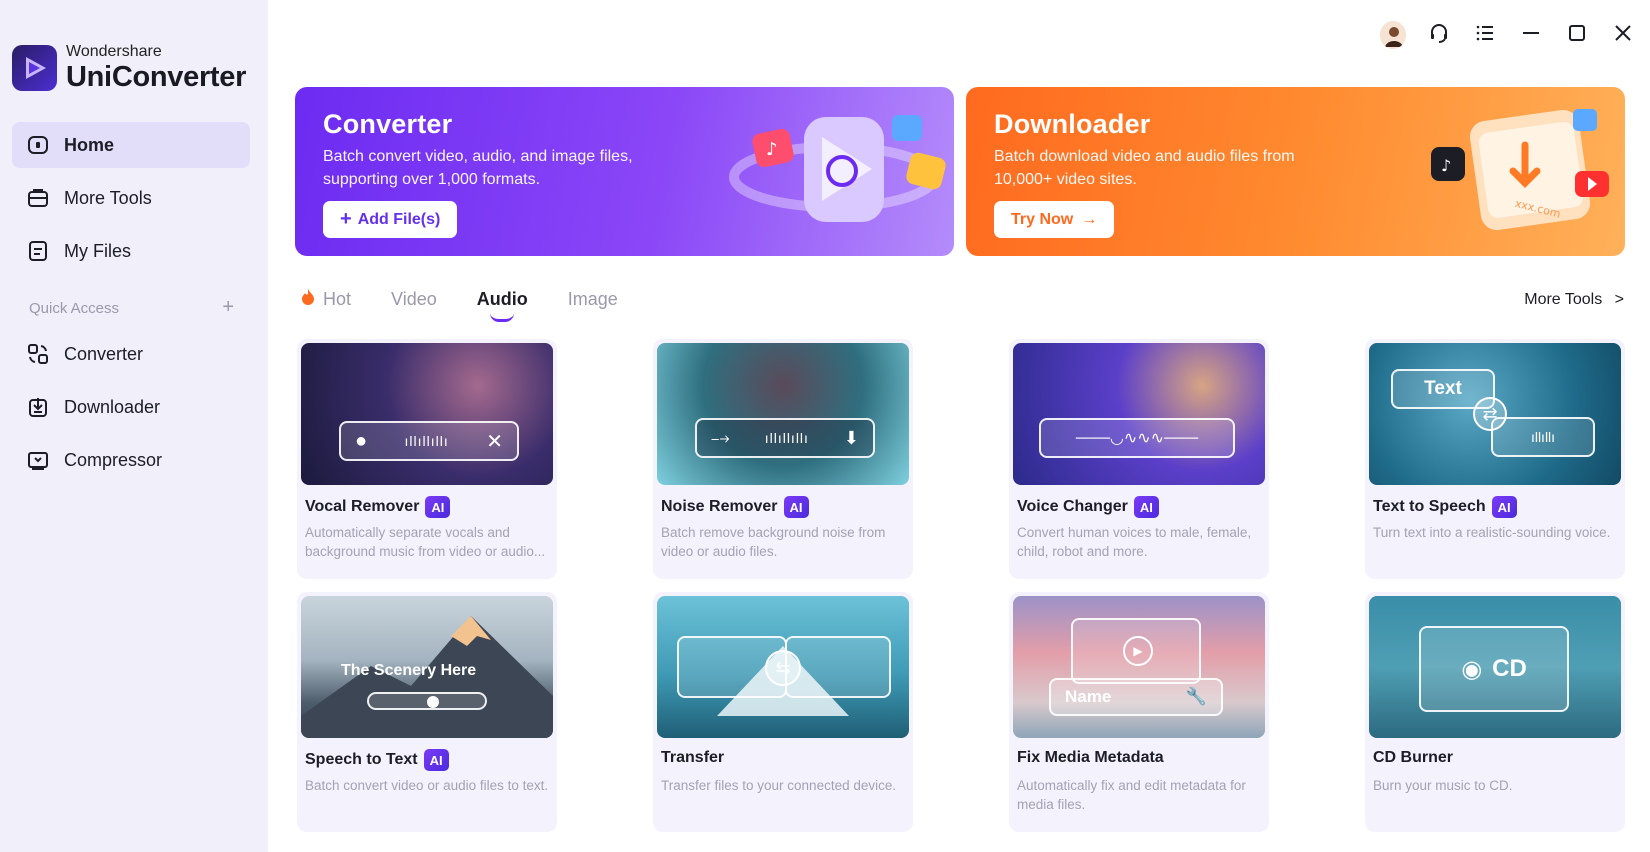  I want to click on card-title: CD Burner, so click(1413, 757).